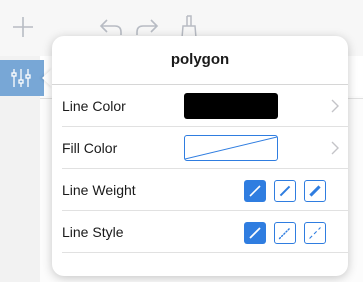 This screenshot has height=282, width=363. What do you see at coordinates (200, 59) in the screenshot?
I see `popover-title: polygon` at bounding box center [200, 59].